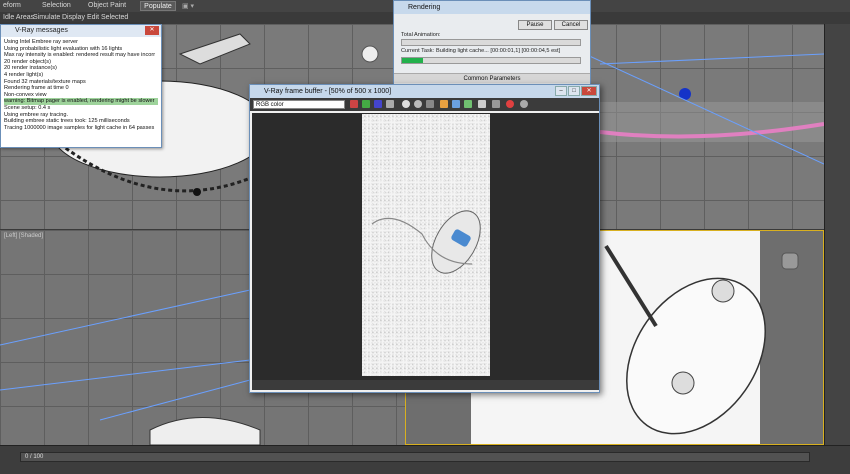  I want to click on status-bar: 0 / 100, so click(425, 459).